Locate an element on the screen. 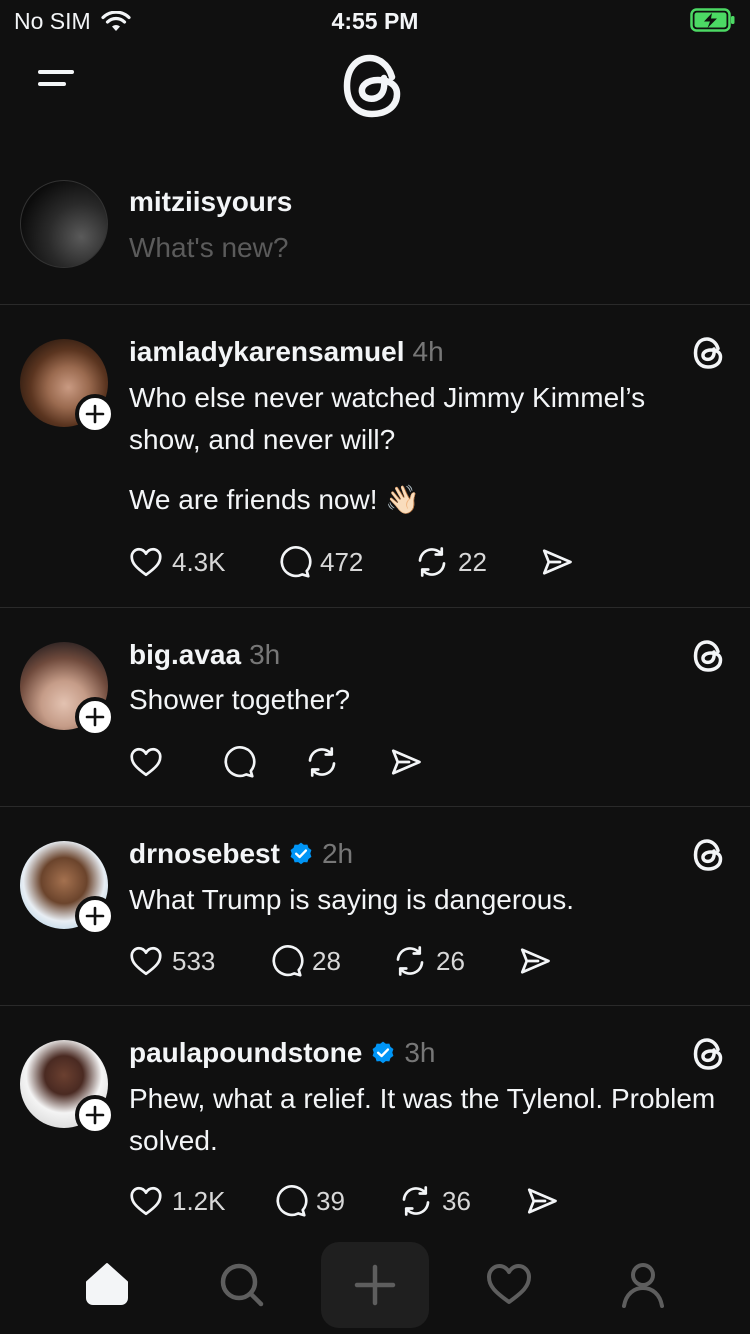 This screenshot has width=750, height=1334. repost-button: 22 is located at coordinates (476, 562).